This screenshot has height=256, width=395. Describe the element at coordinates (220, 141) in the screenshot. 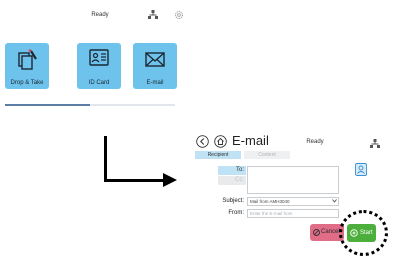

I see `home-icon` at that location.